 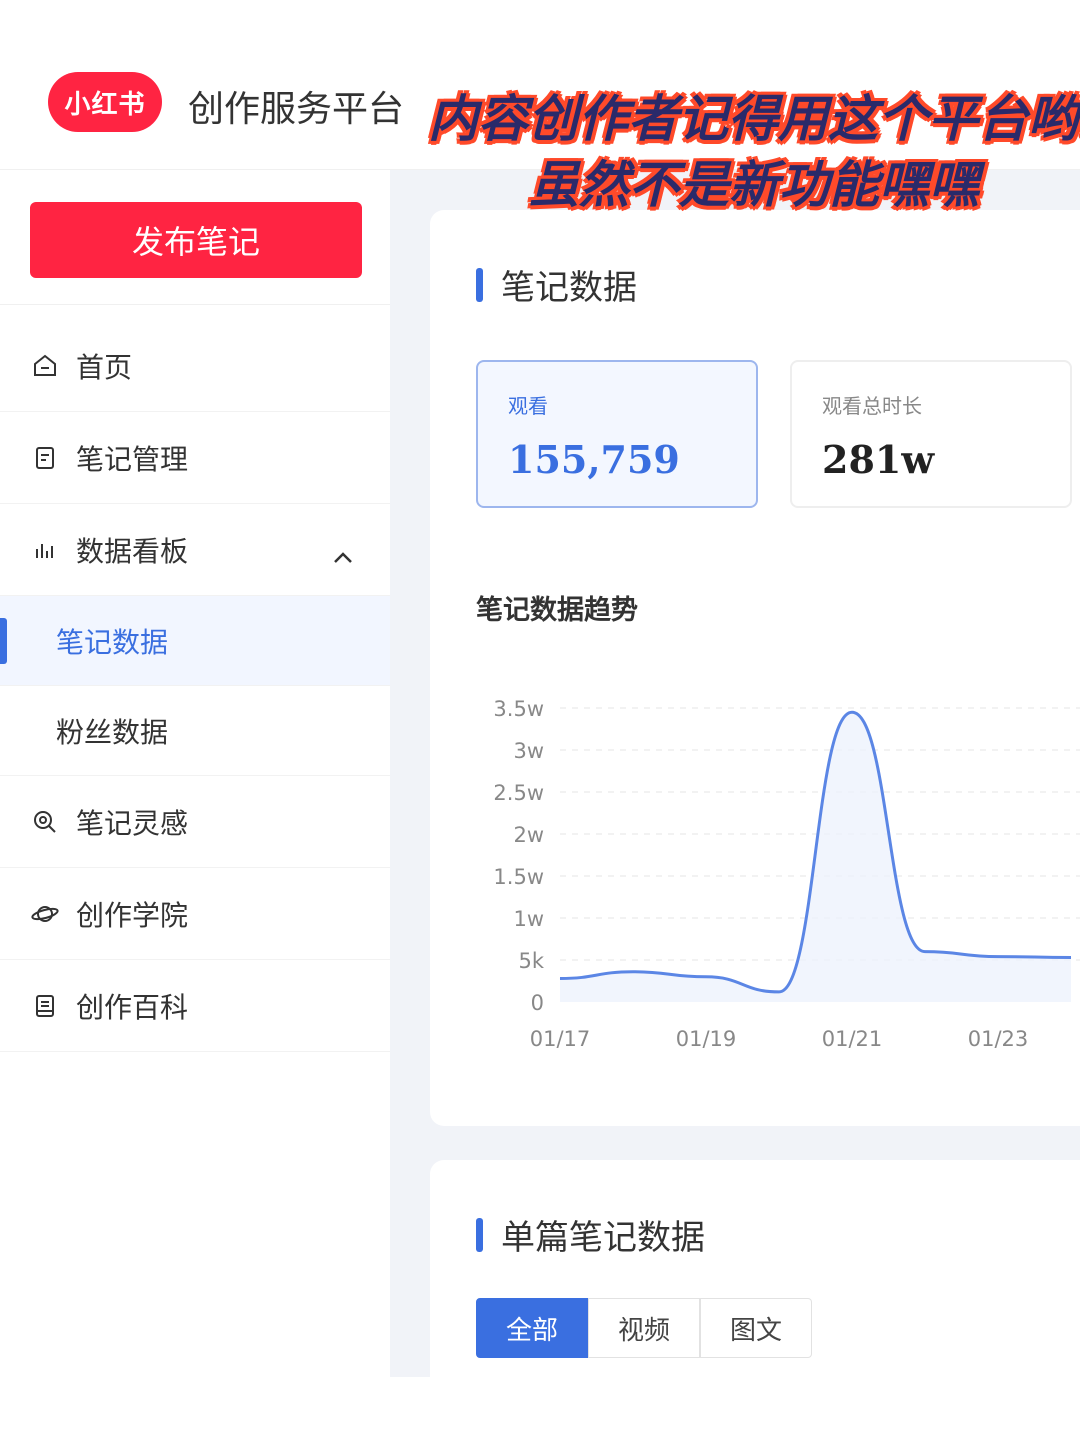 I want to click on note-type-tabs: 全部 视频 图文, so click(x=644, y=1328).